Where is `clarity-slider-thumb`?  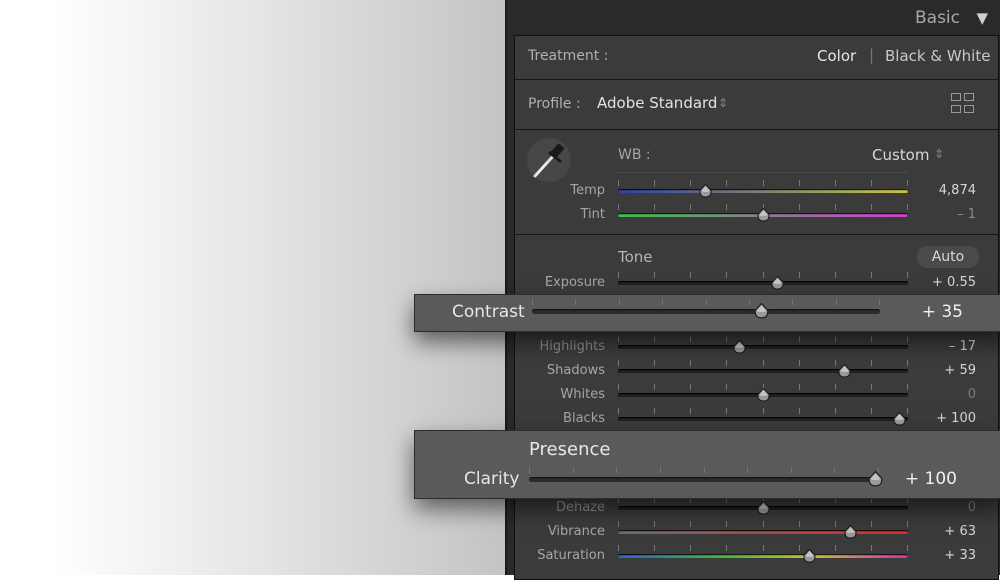 clarity-slider-thumb is located at coordinates (875, 479).